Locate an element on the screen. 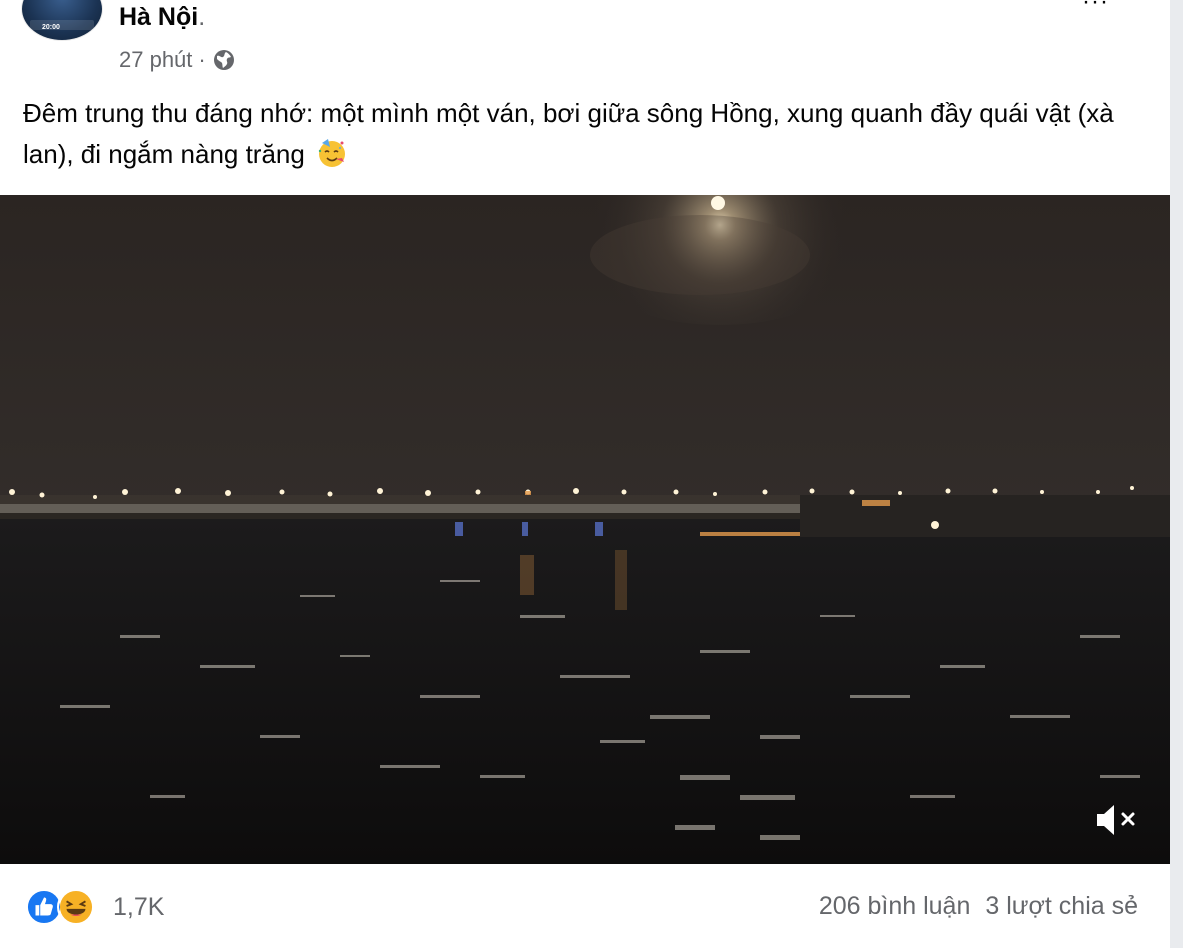 The height and width of the screenshot is (948, 1183). author-name: Hà Nội. is located at coordinates (162, 17).